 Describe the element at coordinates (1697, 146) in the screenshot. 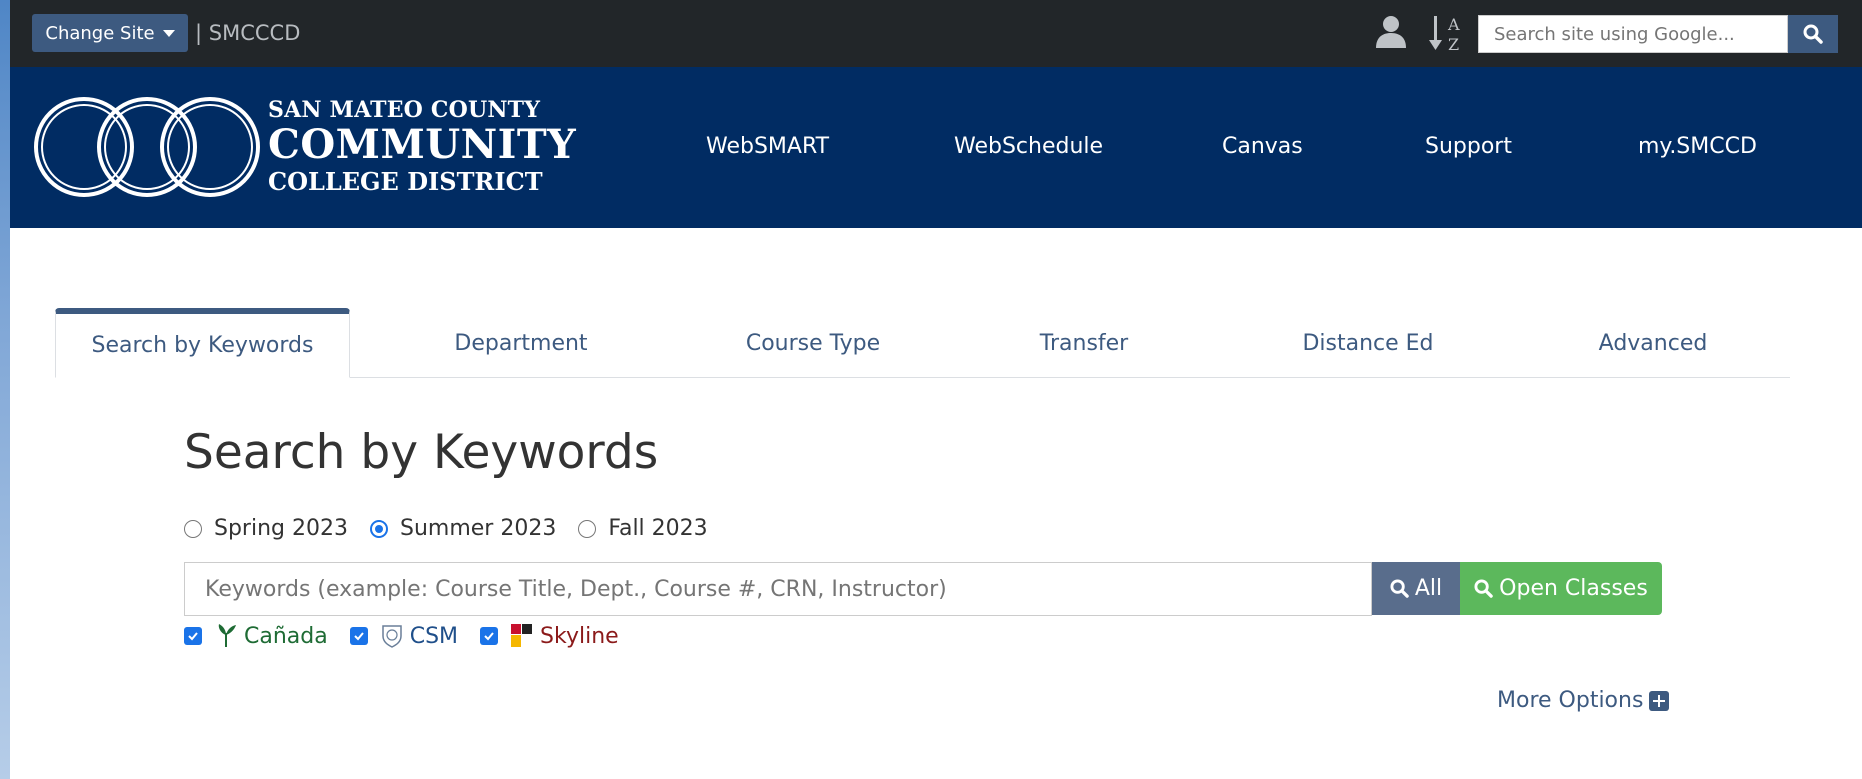

I see `nav-mysmccd: my.SMCCD` at that location.